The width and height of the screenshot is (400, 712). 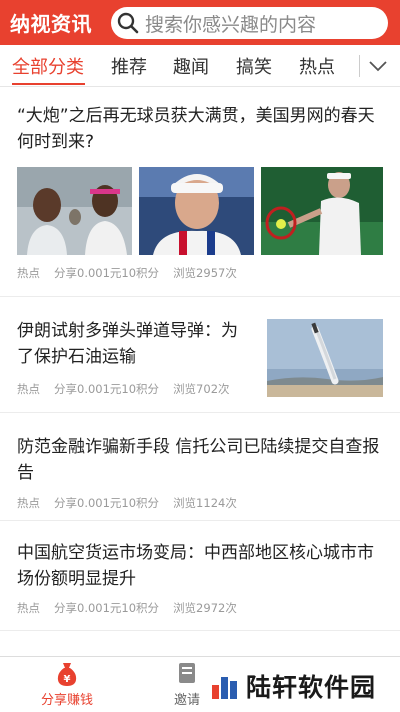 What do you see at coordinates (48, 84) in the screenshot?
I see `active-tab-indicator` at bounding box center [48, 84].